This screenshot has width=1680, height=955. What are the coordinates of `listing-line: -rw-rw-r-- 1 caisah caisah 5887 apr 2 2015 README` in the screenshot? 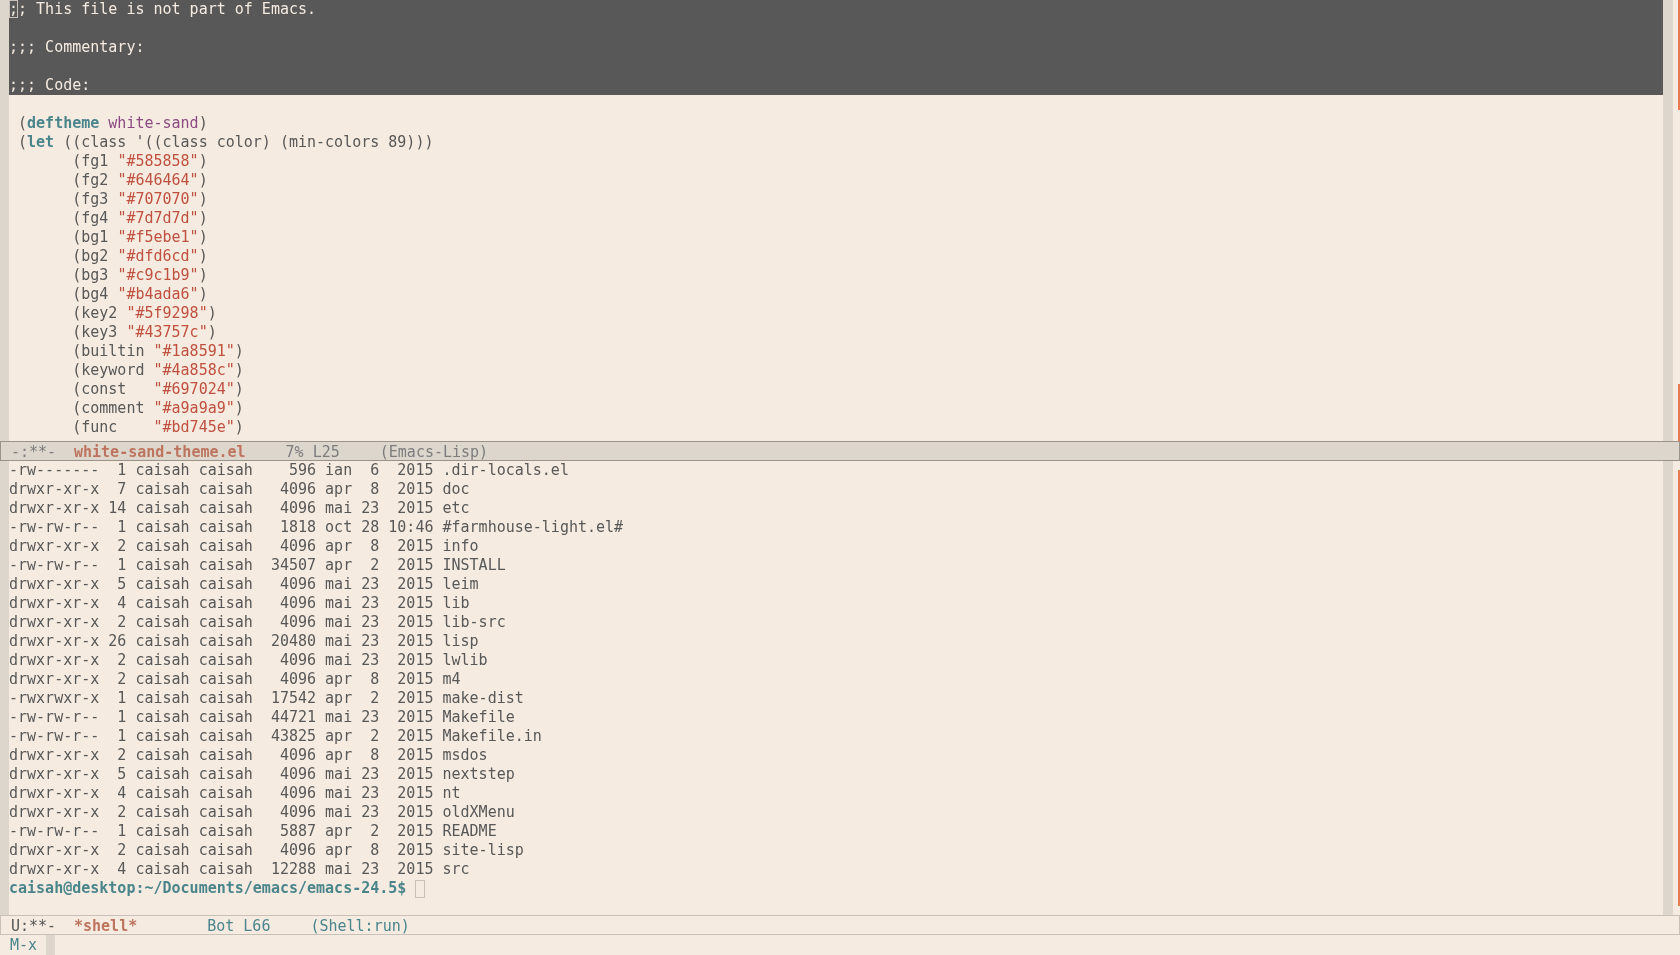 It's located at (253, 831).